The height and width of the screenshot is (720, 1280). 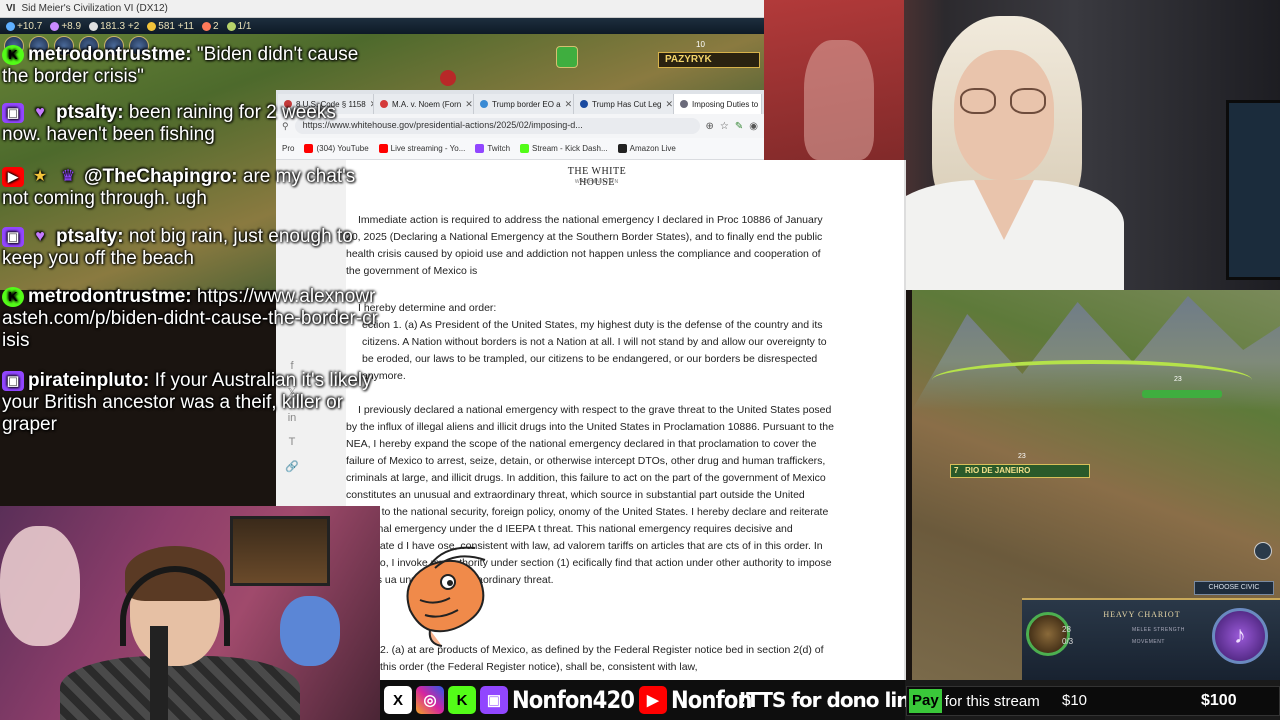 I want to click on pay-text: for this stream, so click(x=992, y=701).